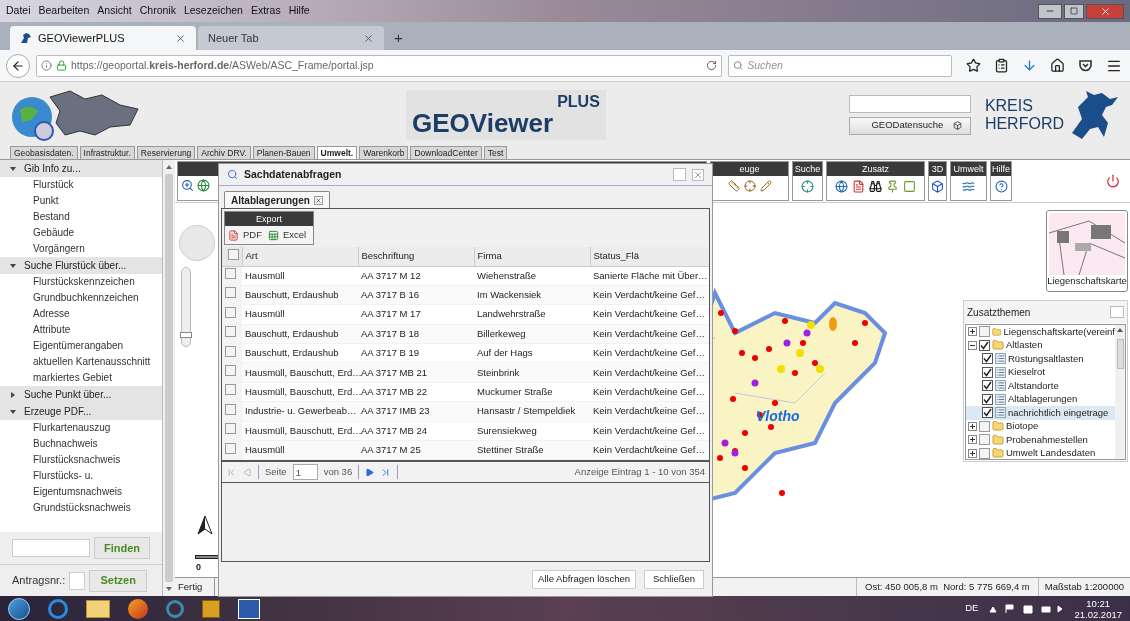  I want to click on result-tab: Altablagerungen, so click(277, 199).